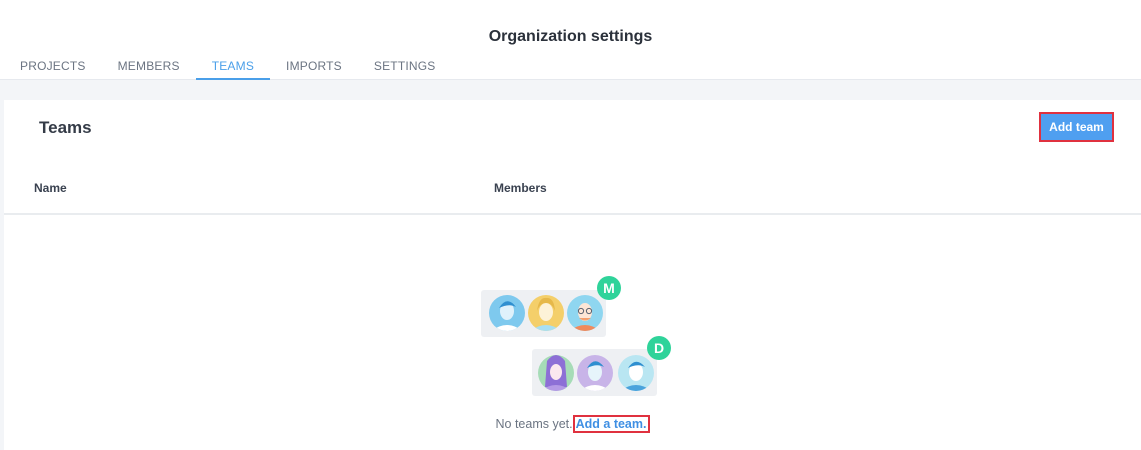 The image size is (1141, 450). I want to click on tab-members: MEMBERS, so click(149, 65).